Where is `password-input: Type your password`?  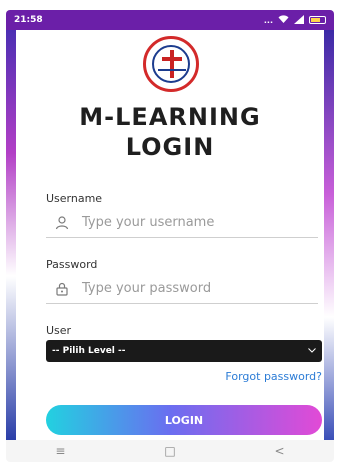 password-input: Type your password is located at coordinates (146, 288).